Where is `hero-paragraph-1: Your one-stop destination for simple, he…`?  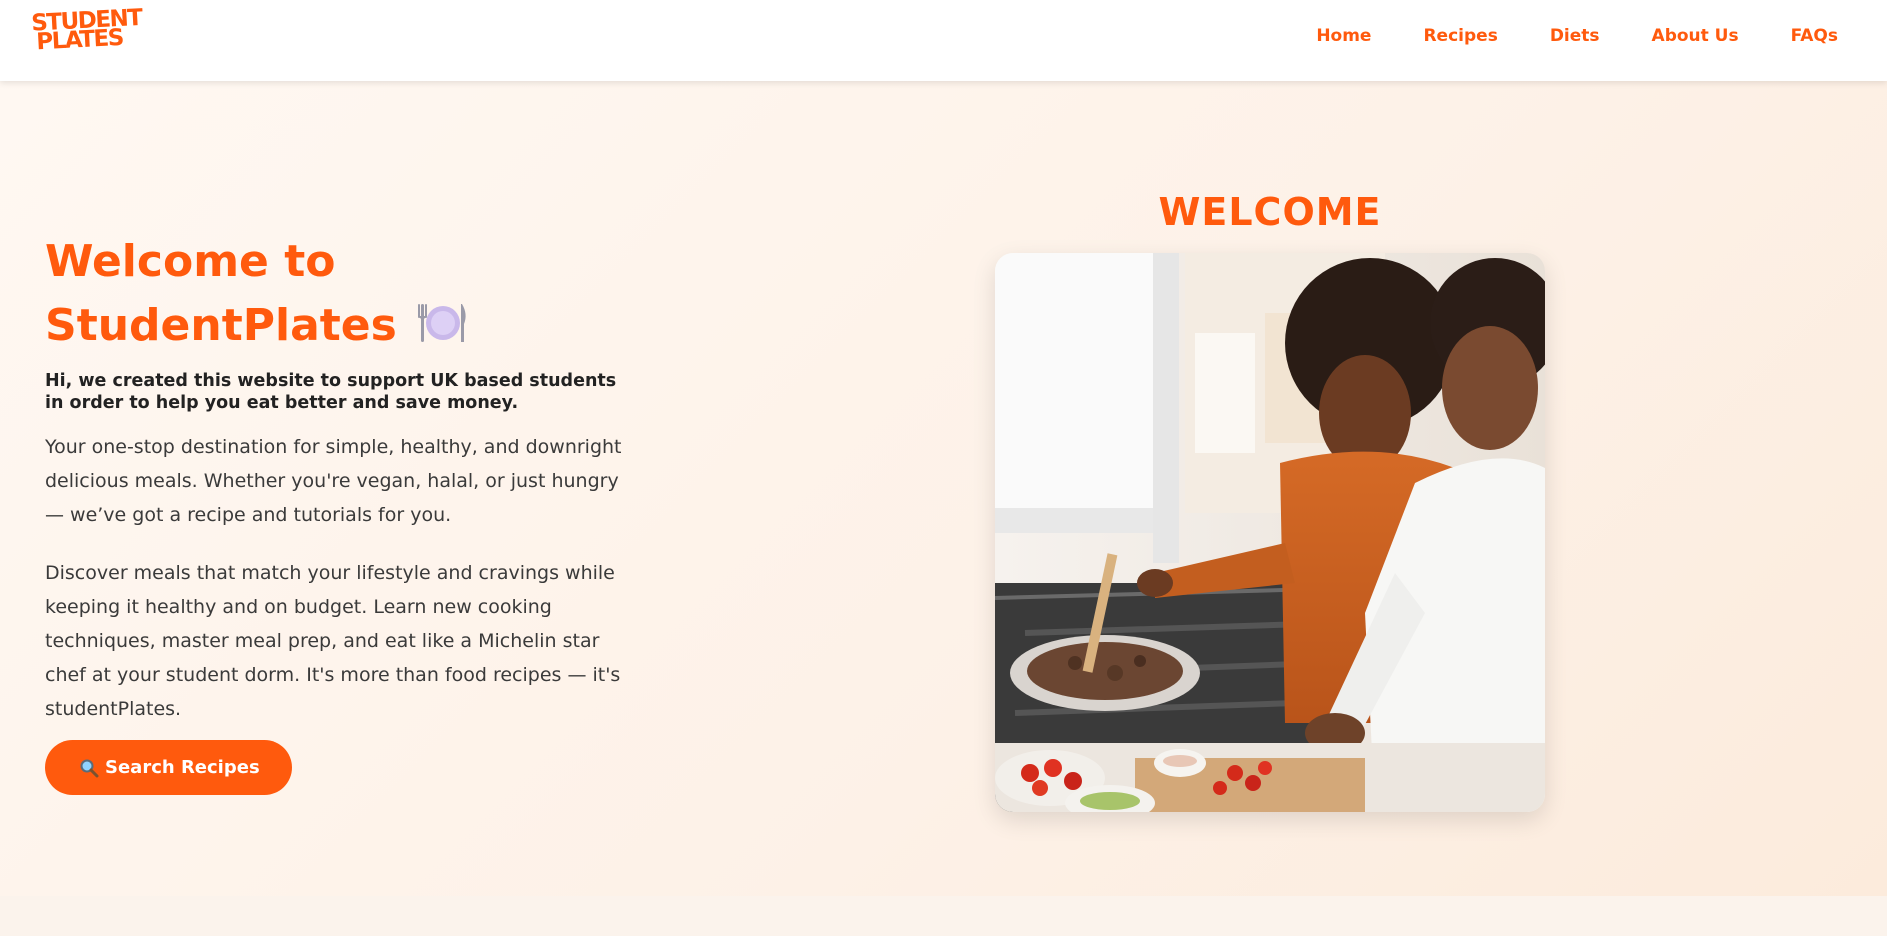
hero-paragraph-1: Your one-stop destination for simple, he… is located at coordinates (333, 481).